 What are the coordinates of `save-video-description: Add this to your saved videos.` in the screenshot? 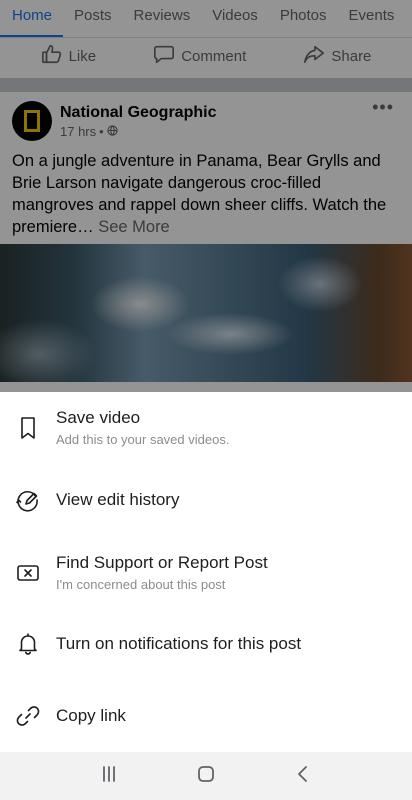 It's located at (143, 439).